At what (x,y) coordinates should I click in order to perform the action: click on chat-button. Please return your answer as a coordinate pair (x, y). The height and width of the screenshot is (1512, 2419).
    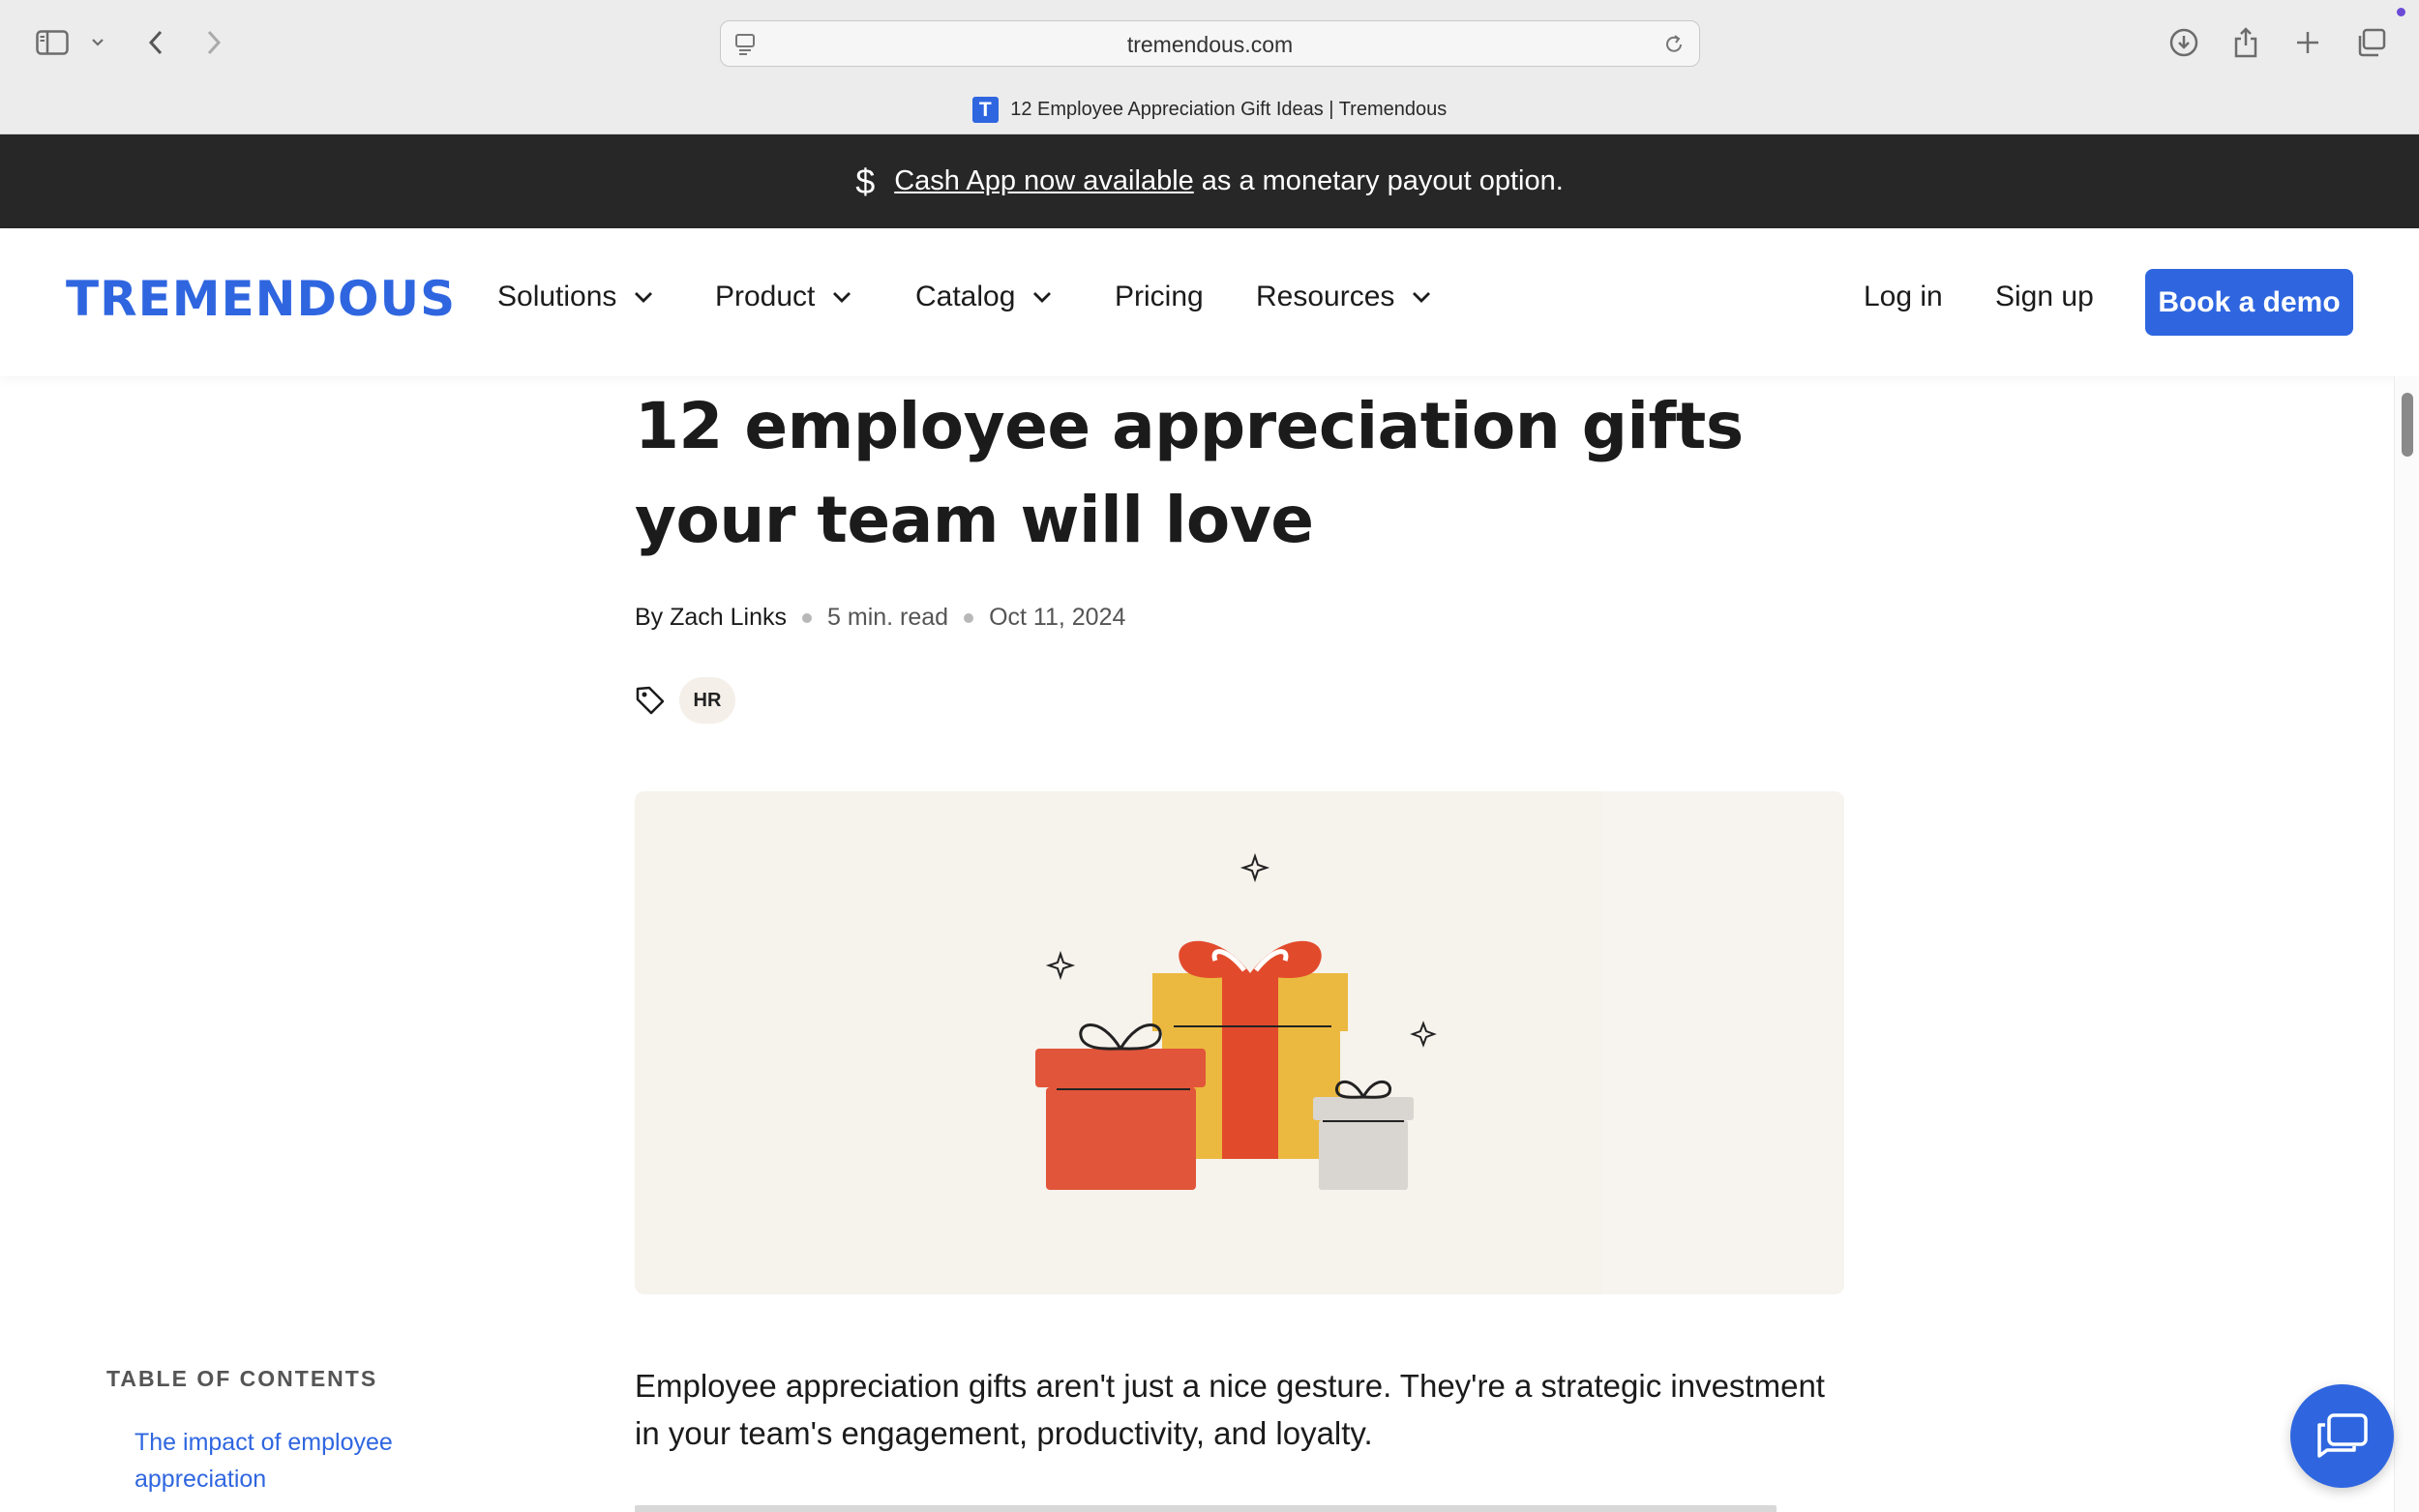
    Looking at the image, I should click on (2342, 1436).